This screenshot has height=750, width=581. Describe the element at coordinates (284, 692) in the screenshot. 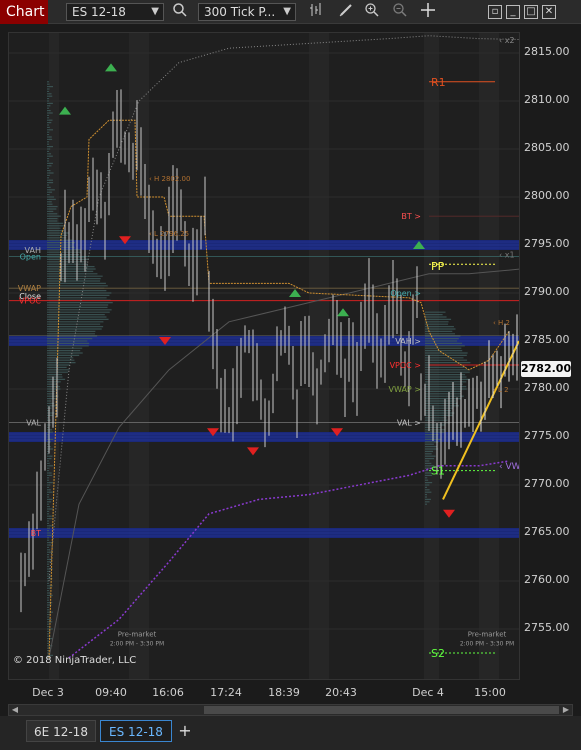

I see `time-tick-label: 18:39` at that location.